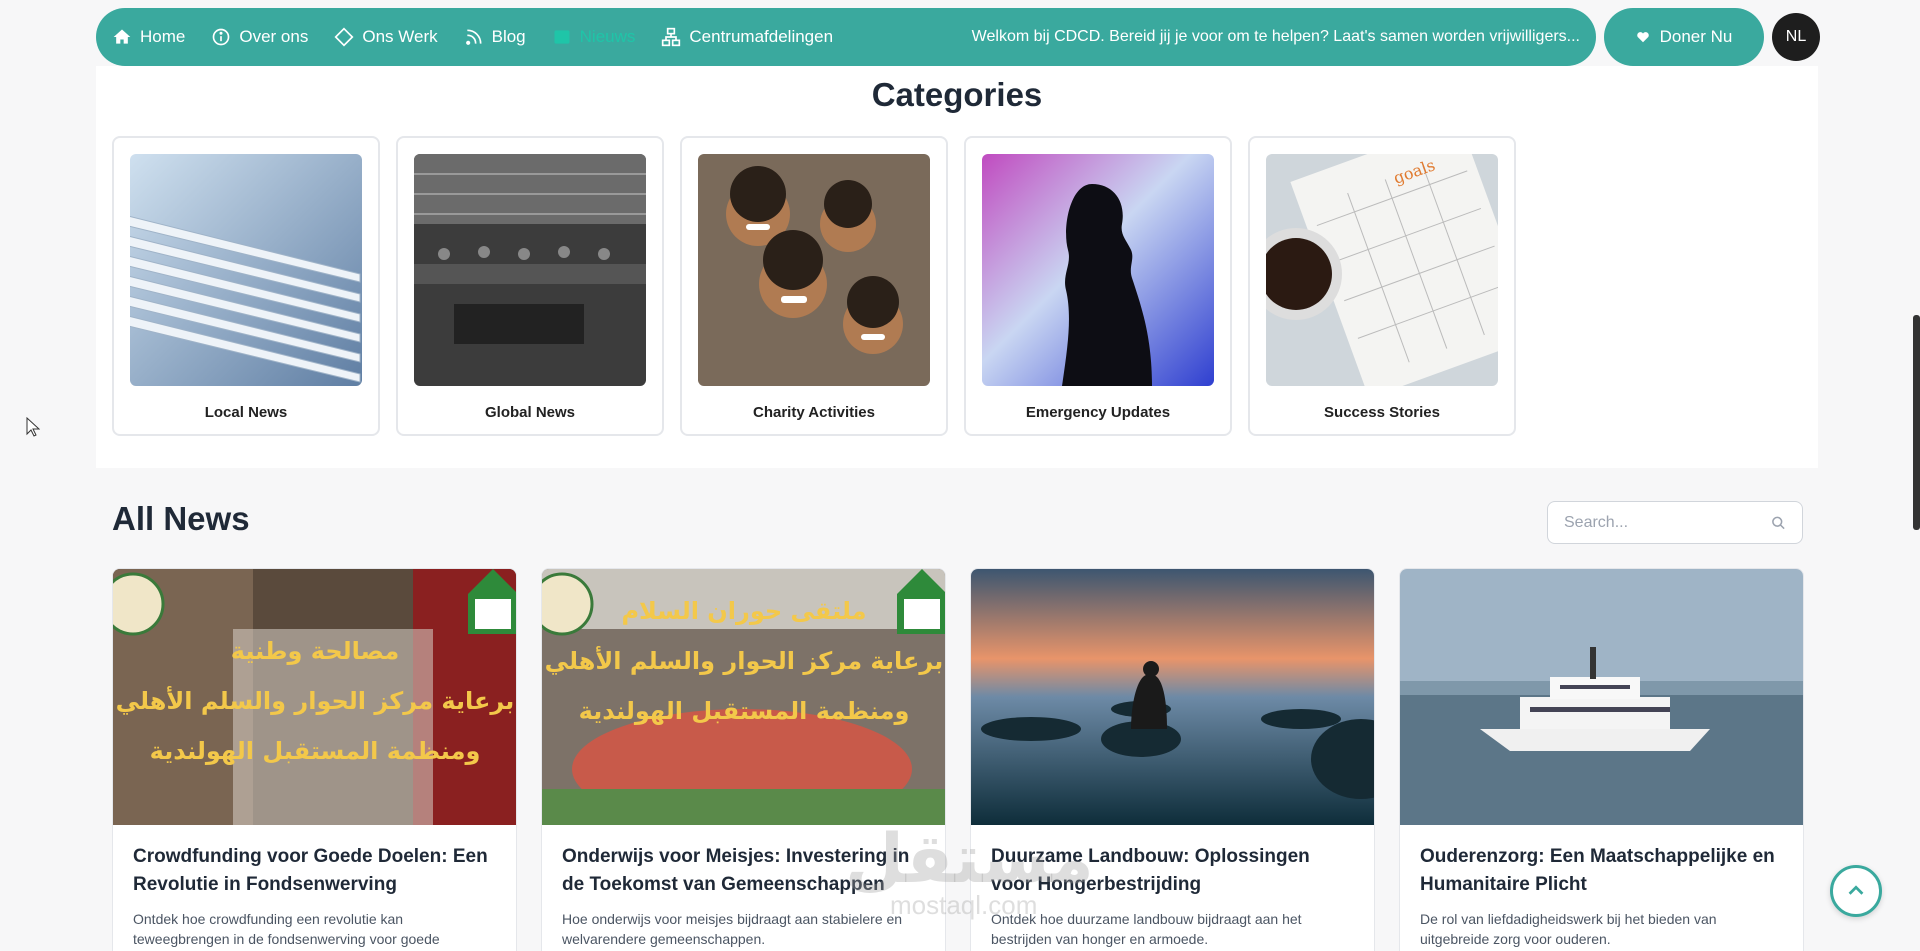 The height and width of the screenshot is (951, 1920). Describe the element at coordinates (274, 36) in the screenshot. I see `nav-item-label: Over ons` at that location.